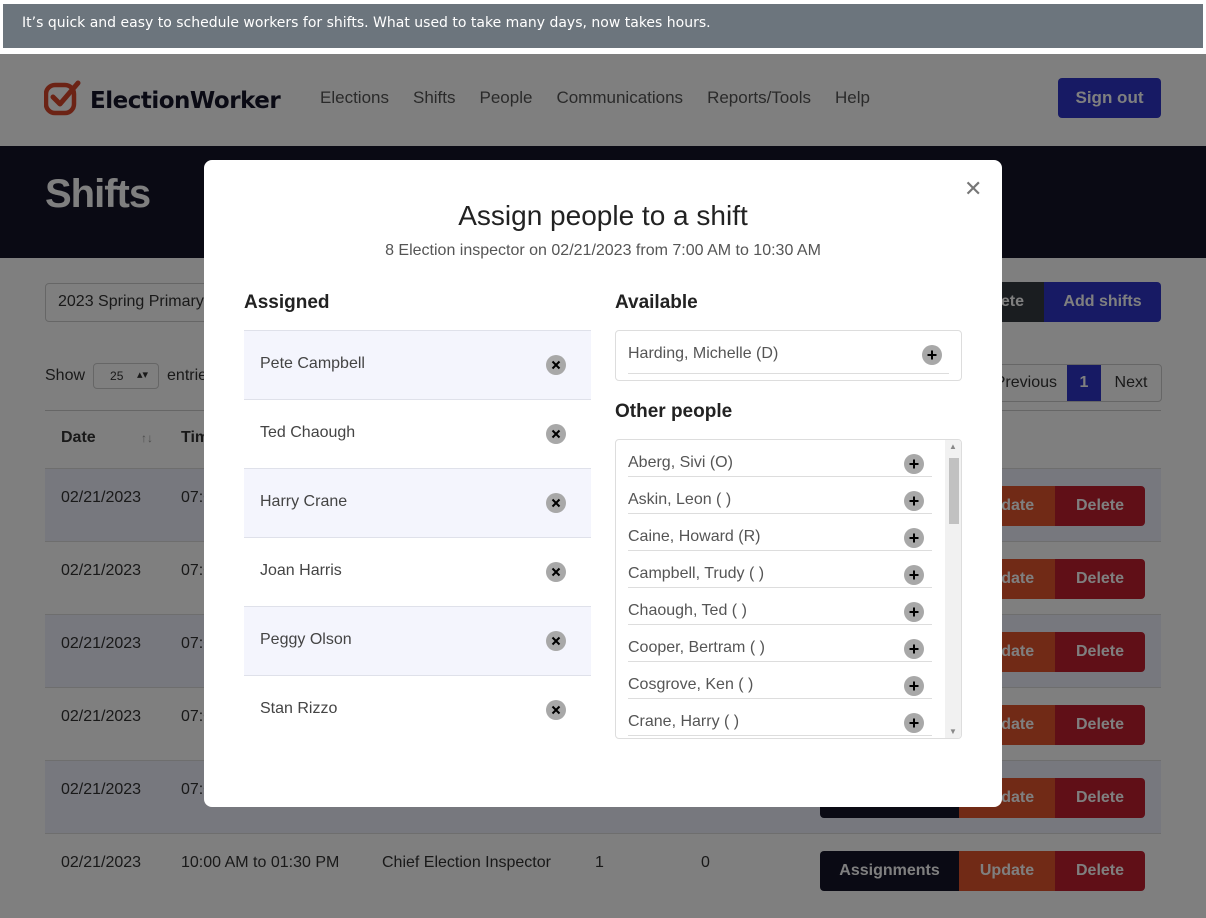 The height and width of the screenshot is (918, 1206). Describe the element at coordinates (417, 502) in the screenshot. I see `list-item: Harry Crane` at that location.